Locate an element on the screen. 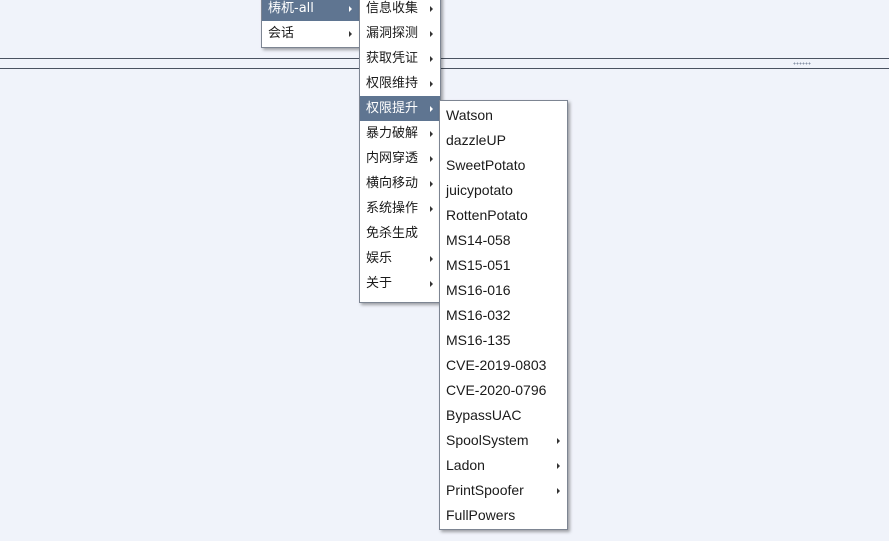  menu-item-label: 内网穿透 is located at coordinates (392, 158).